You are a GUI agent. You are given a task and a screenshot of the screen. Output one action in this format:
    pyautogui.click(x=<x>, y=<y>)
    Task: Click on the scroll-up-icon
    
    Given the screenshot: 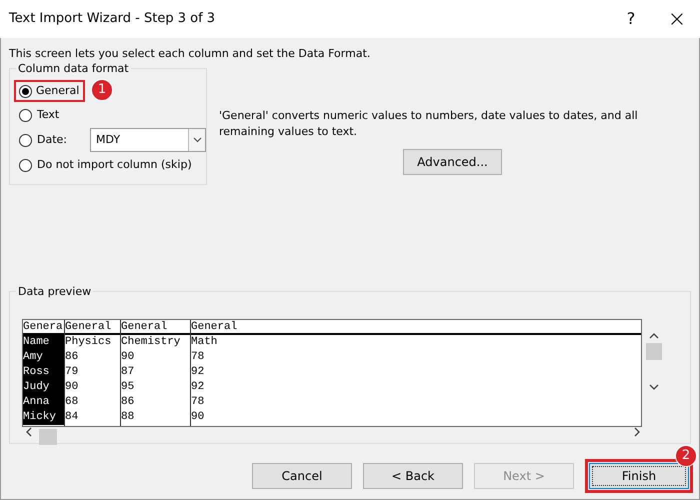 What is the action you would take?
    pyautogui.click(x=654, y=336)
    